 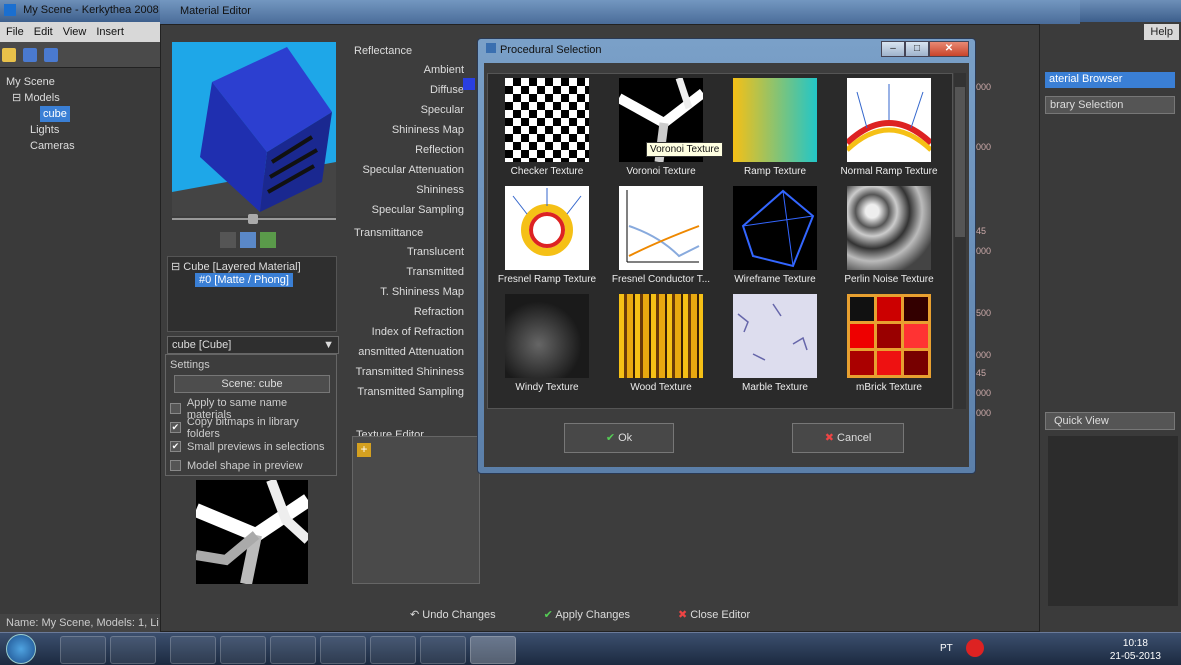 What do you see at coordinates (775, 279) in the screenshot?
I see `texture-label: Wireframe Texture` at bounding box center [775, 279].